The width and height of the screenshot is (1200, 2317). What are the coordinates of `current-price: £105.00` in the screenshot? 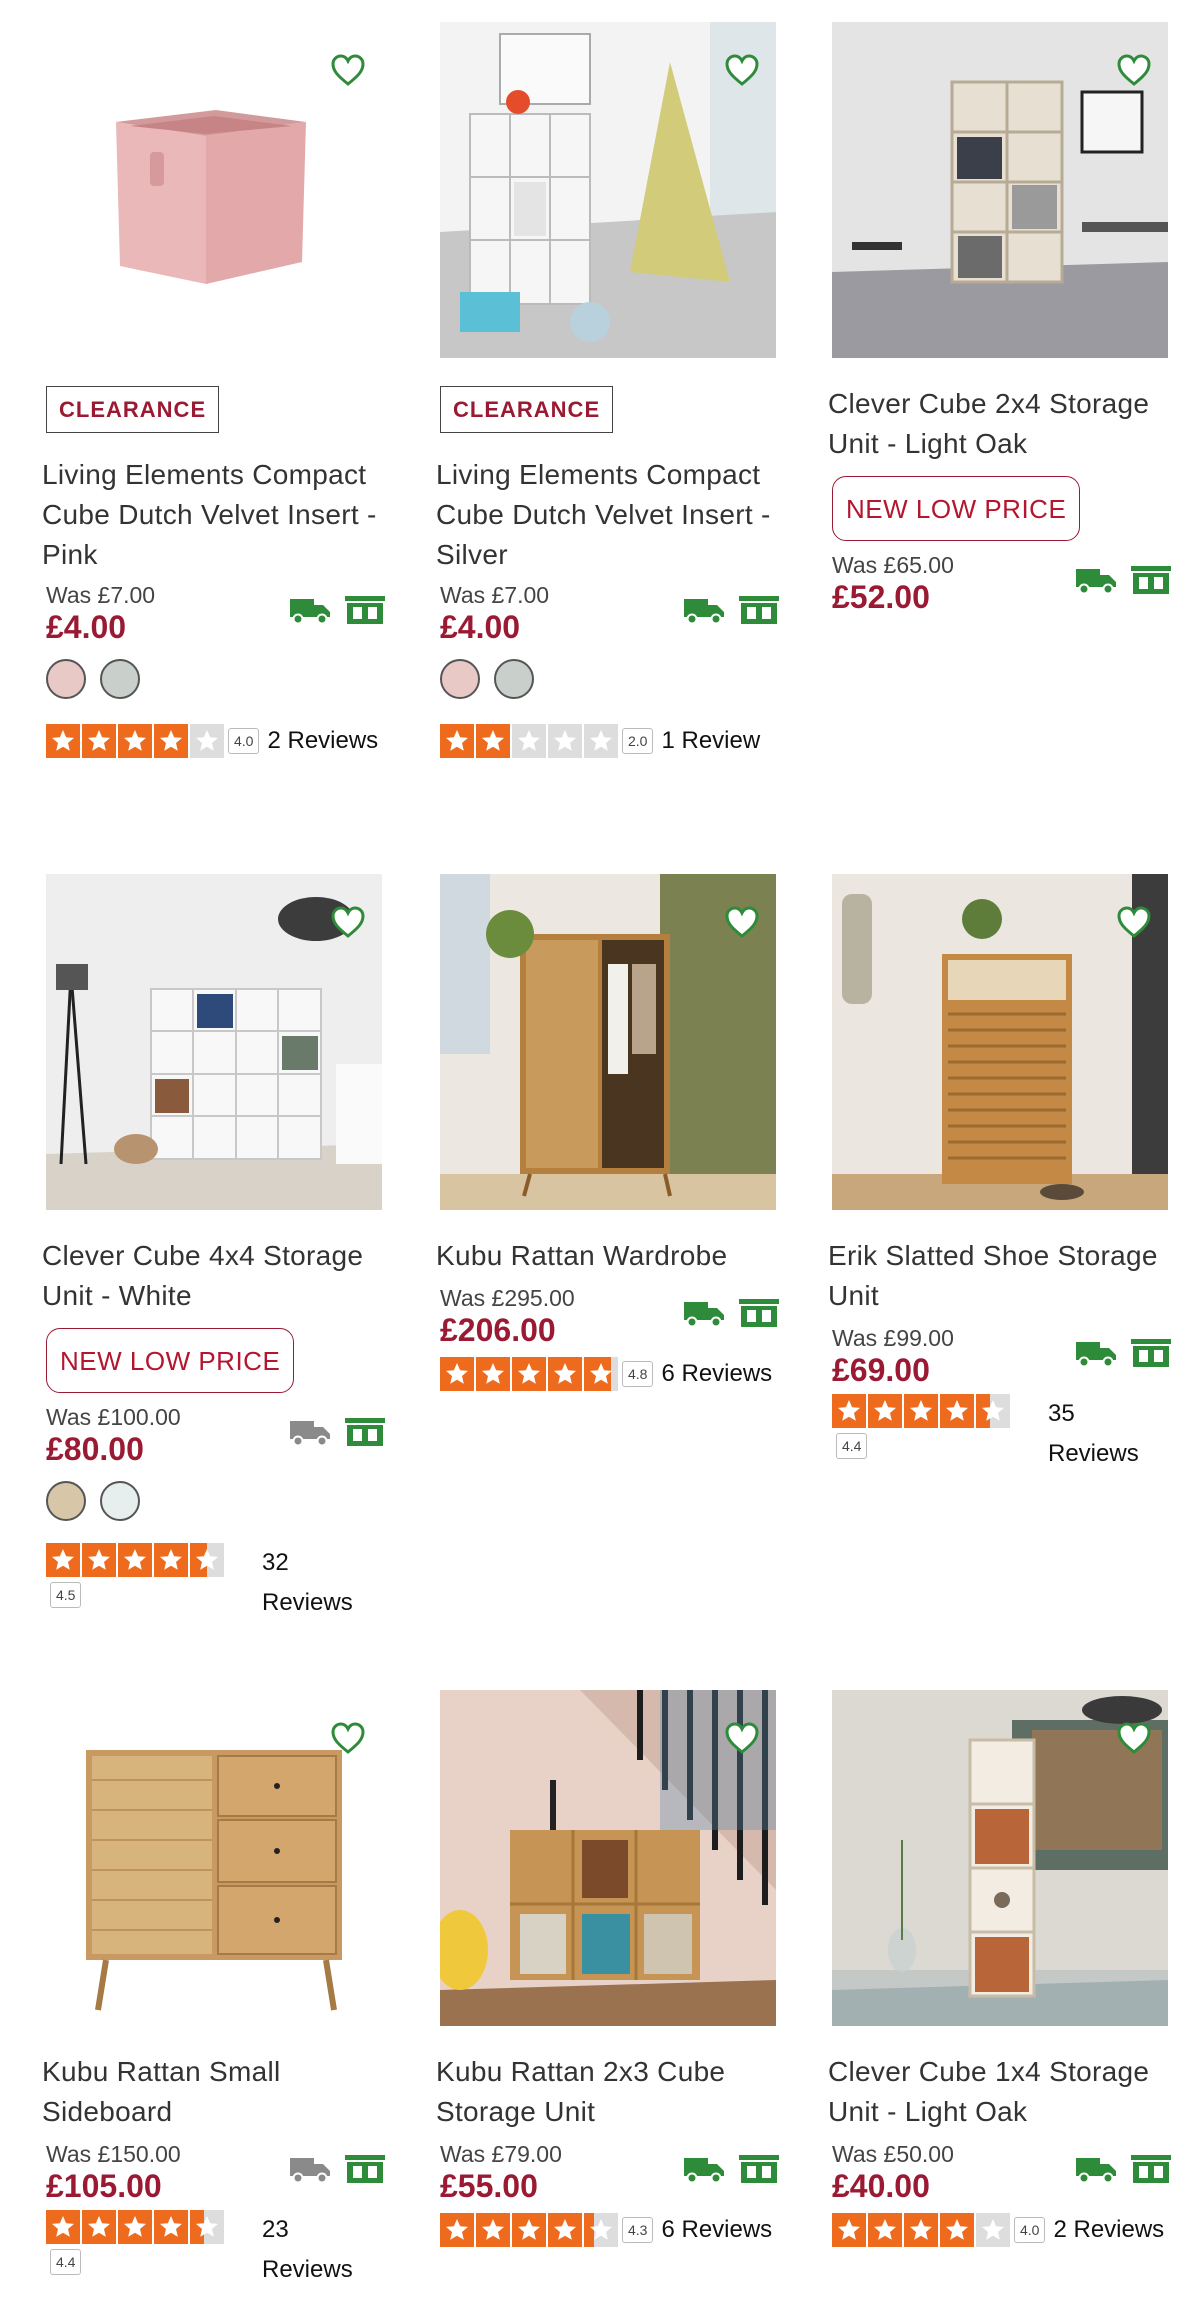 It's located at (104, 2186).